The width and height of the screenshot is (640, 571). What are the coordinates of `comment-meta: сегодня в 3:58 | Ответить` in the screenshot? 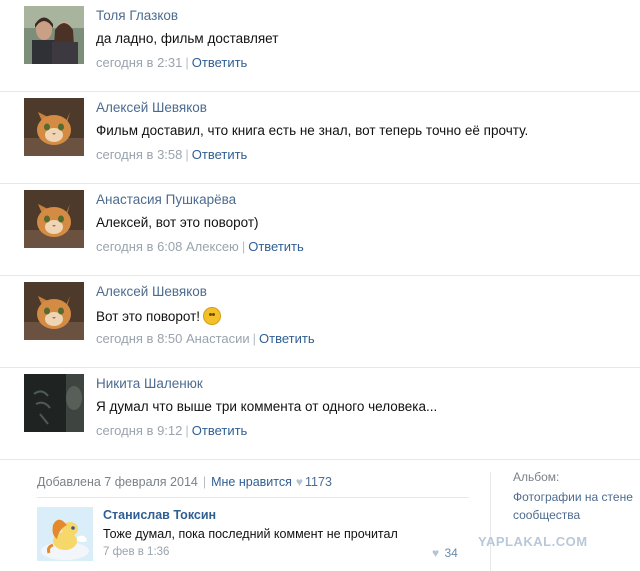 It's located at (171, 154).